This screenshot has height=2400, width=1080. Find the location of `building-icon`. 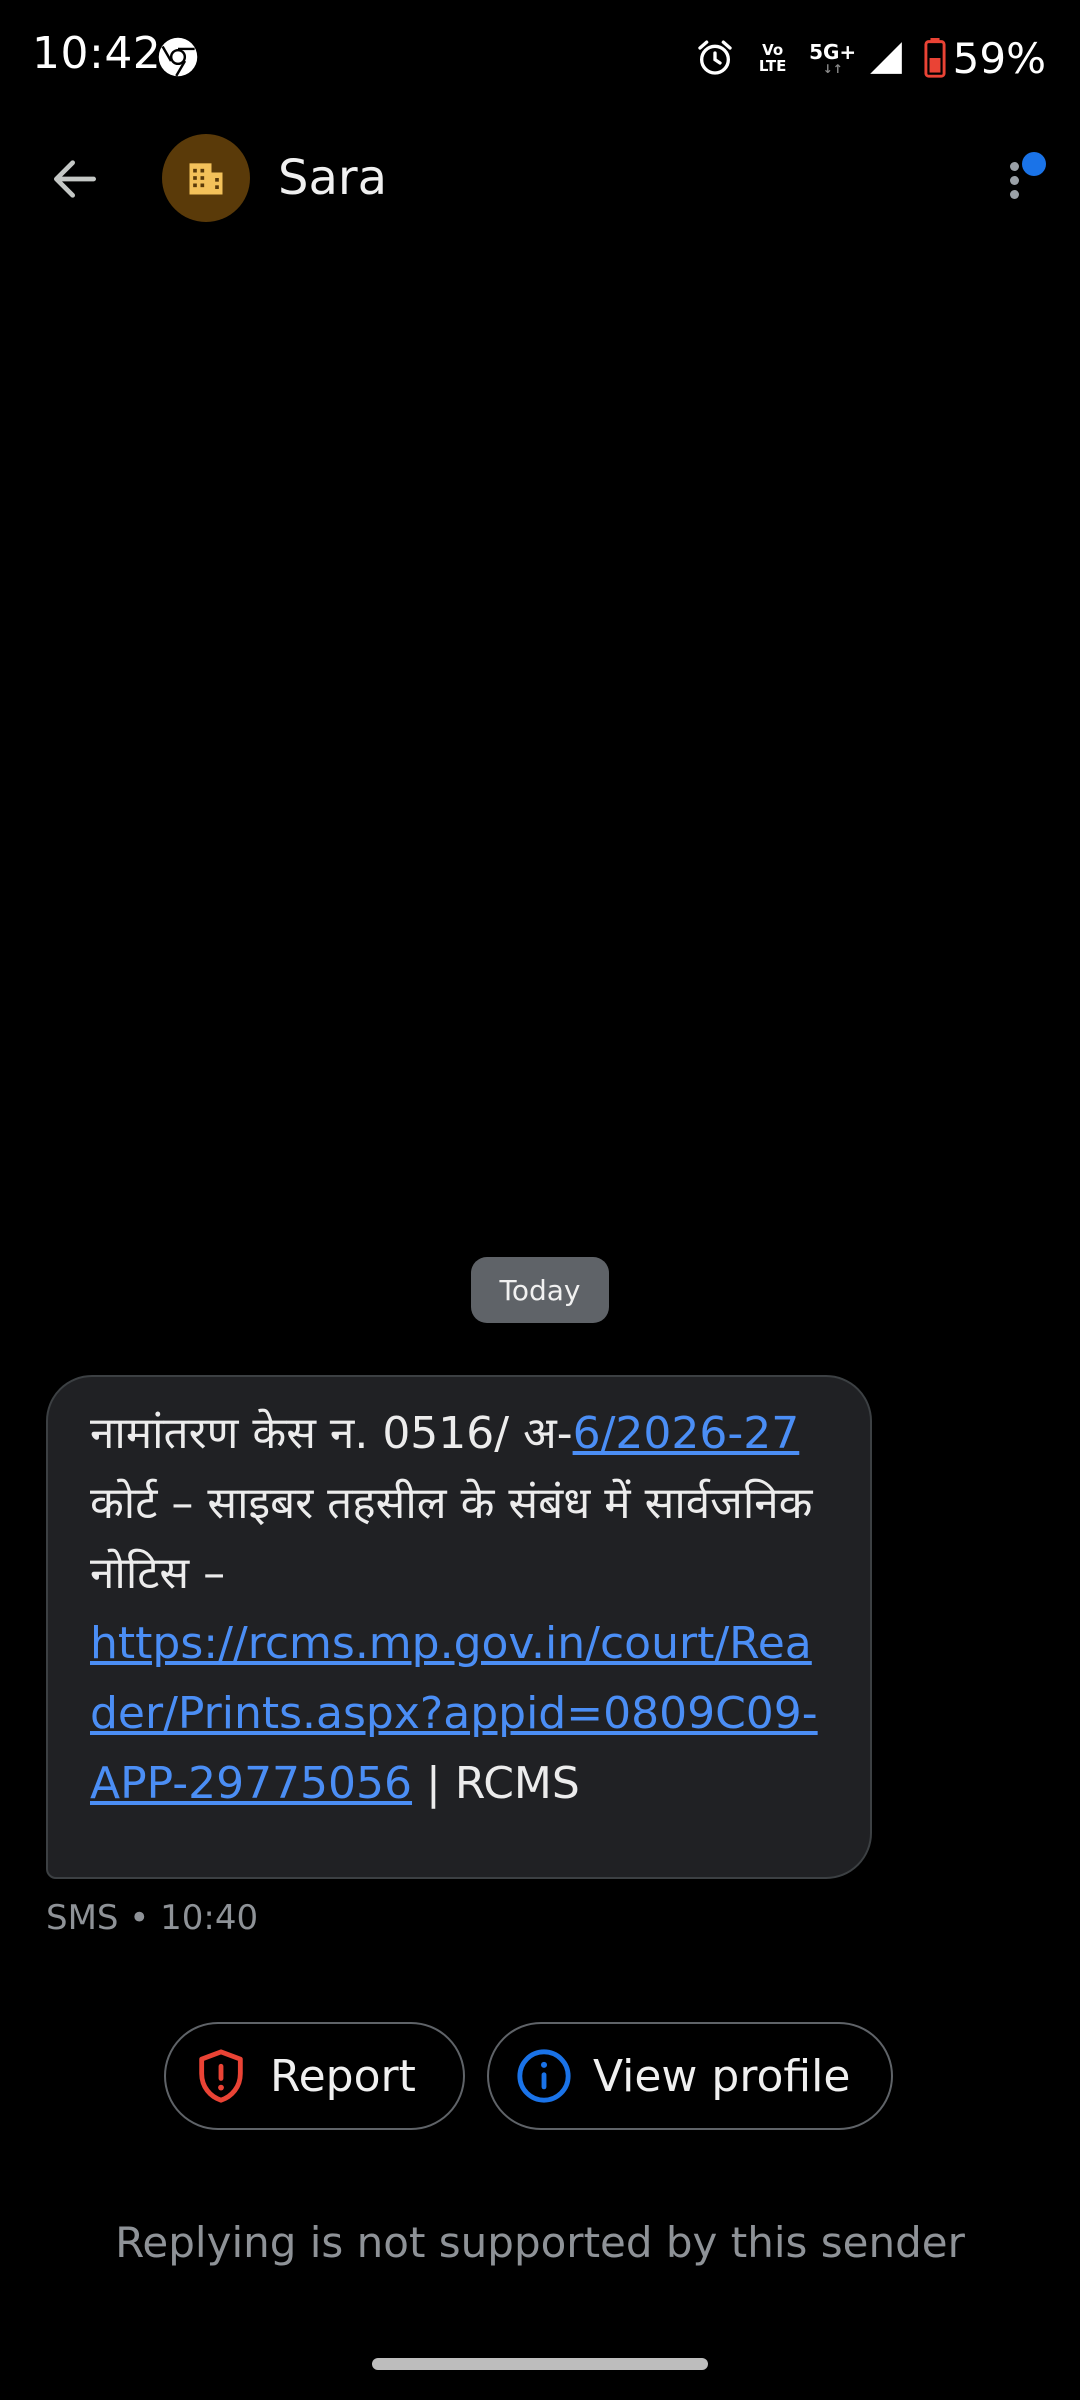

building-icon is located at coordinates (206, 179).